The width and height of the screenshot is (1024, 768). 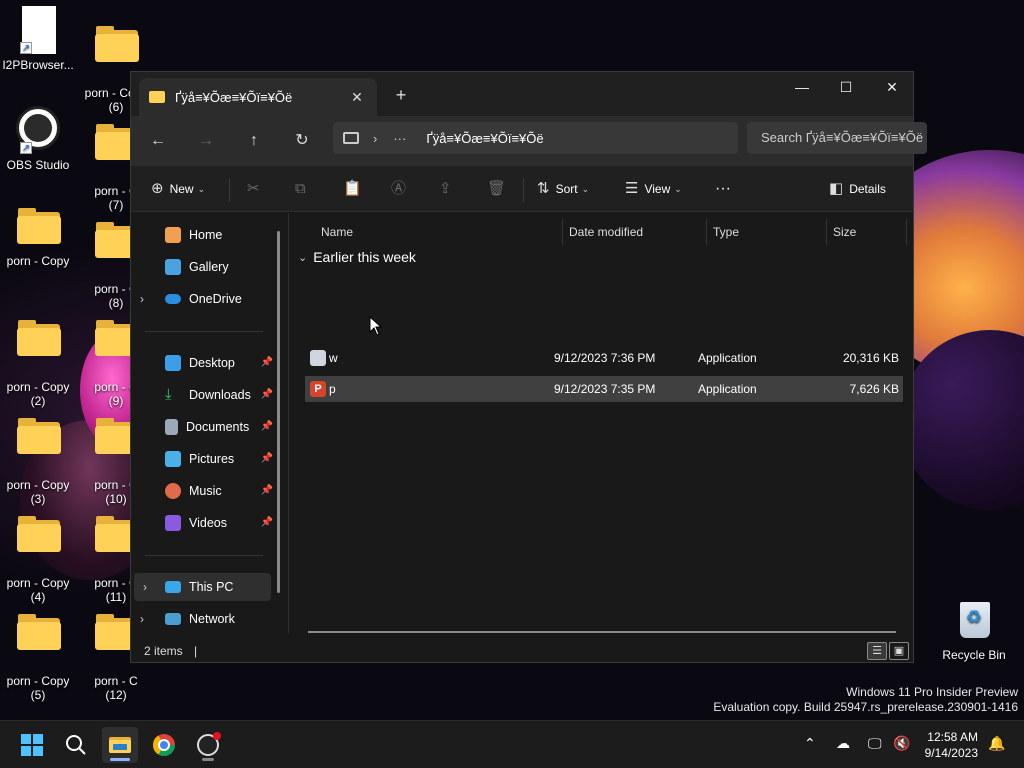 I want to click on column-header-date-modified: Date modified, so click(x=606, y=232).